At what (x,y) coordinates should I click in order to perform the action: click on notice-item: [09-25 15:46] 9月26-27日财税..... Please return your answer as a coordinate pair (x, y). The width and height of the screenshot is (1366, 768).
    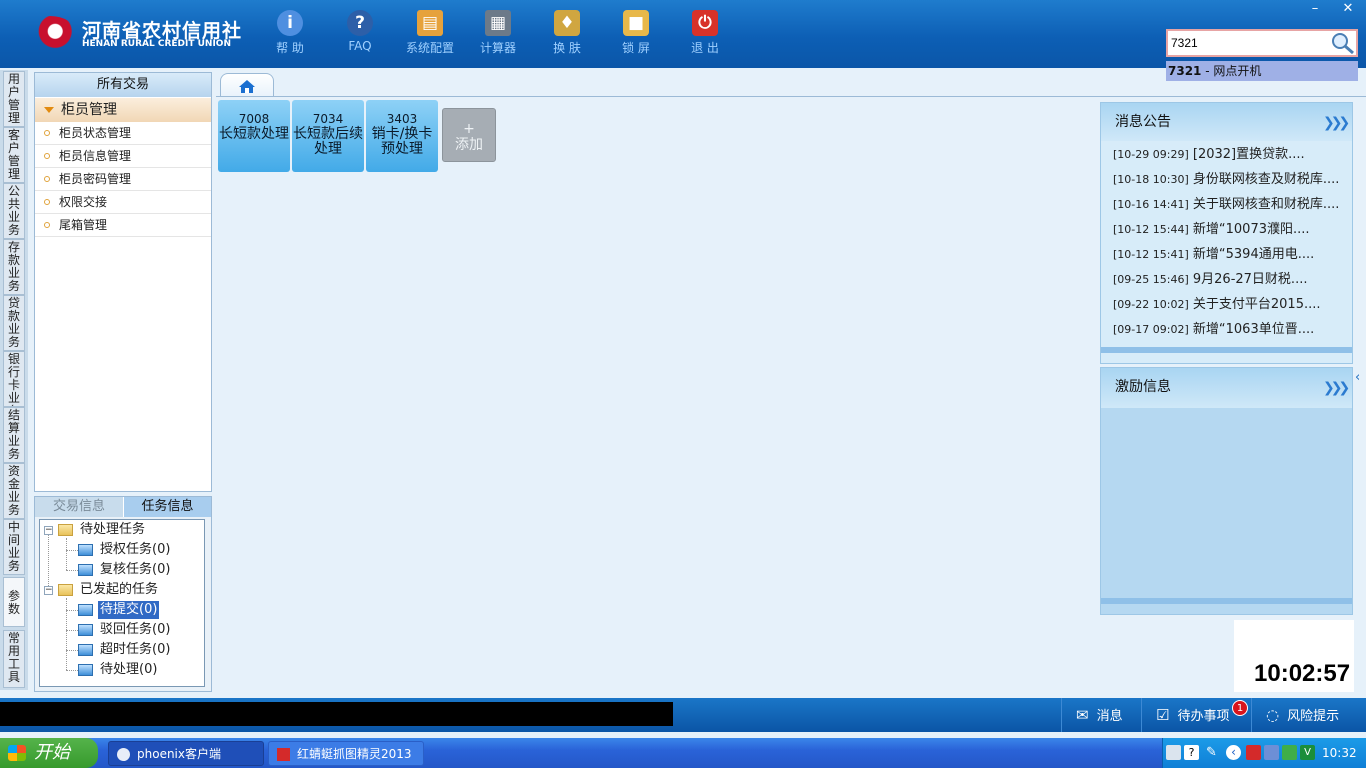
    Looking at the image, I should click on (1232, 280).